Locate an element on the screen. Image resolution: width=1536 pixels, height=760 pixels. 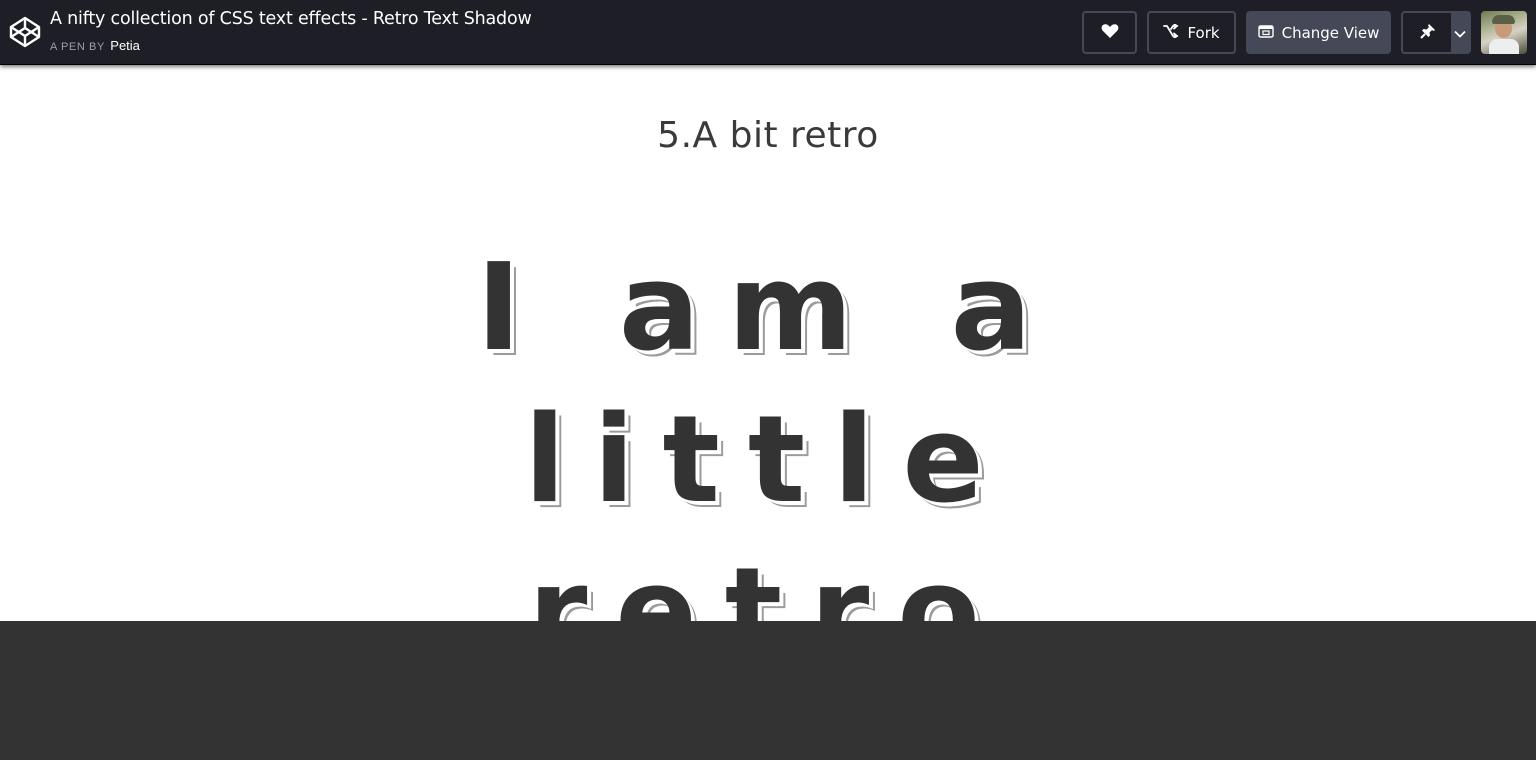
change-view-label: Change View is located at coordinates (1330, 32).